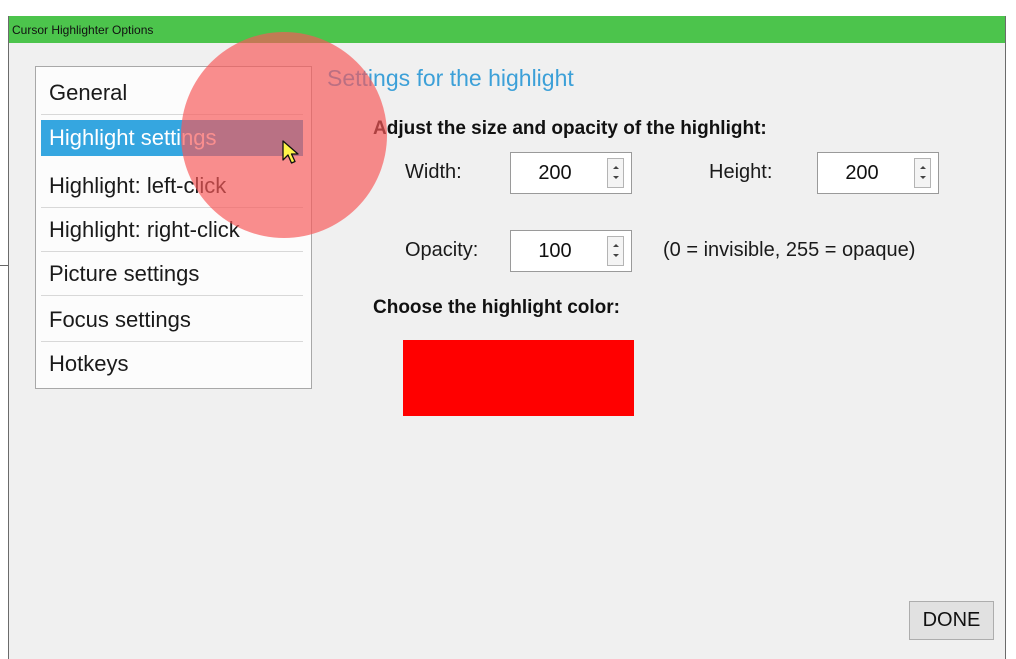  What do you see at coordinates (83, 30) in the screenshot?
I see `window-title: Cursor Highlighter Options` at bounding box center [83, 30].